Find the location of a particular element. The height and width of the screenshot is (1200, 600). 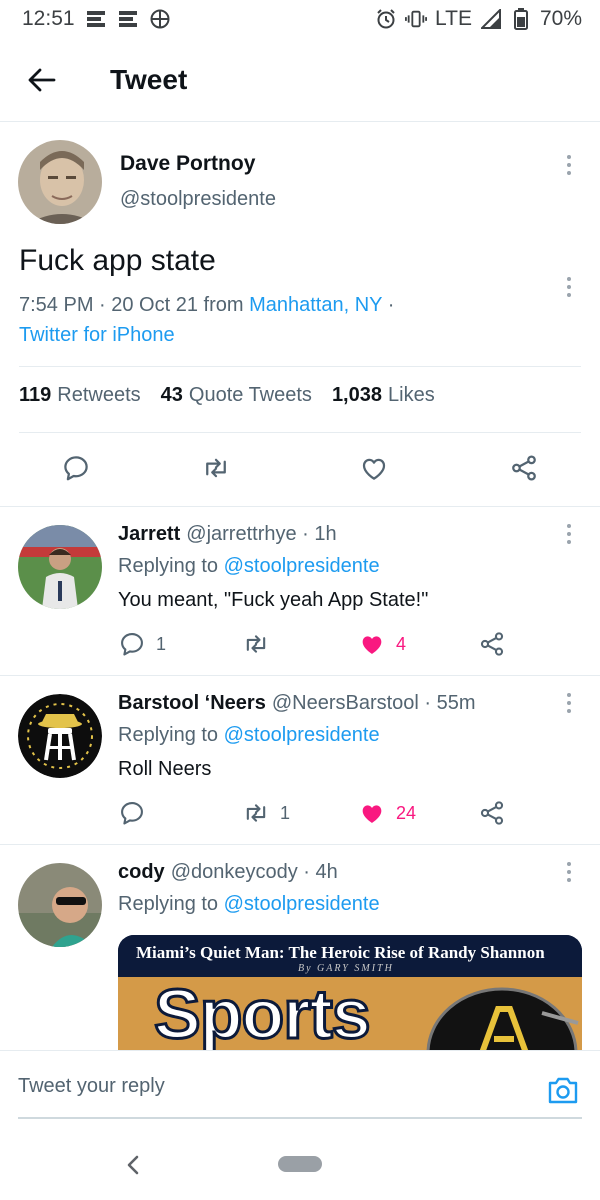

back-button is located at coordinates (42, 80).